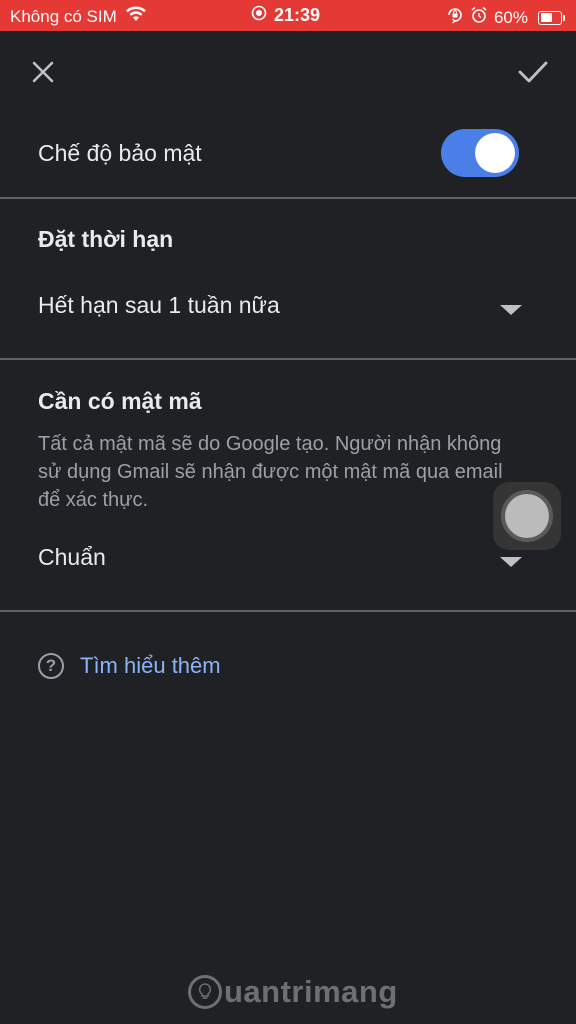 The width and height of the screenshot is (576, 1024). I want to click on orientation-lock-icon, so click(455, 17).